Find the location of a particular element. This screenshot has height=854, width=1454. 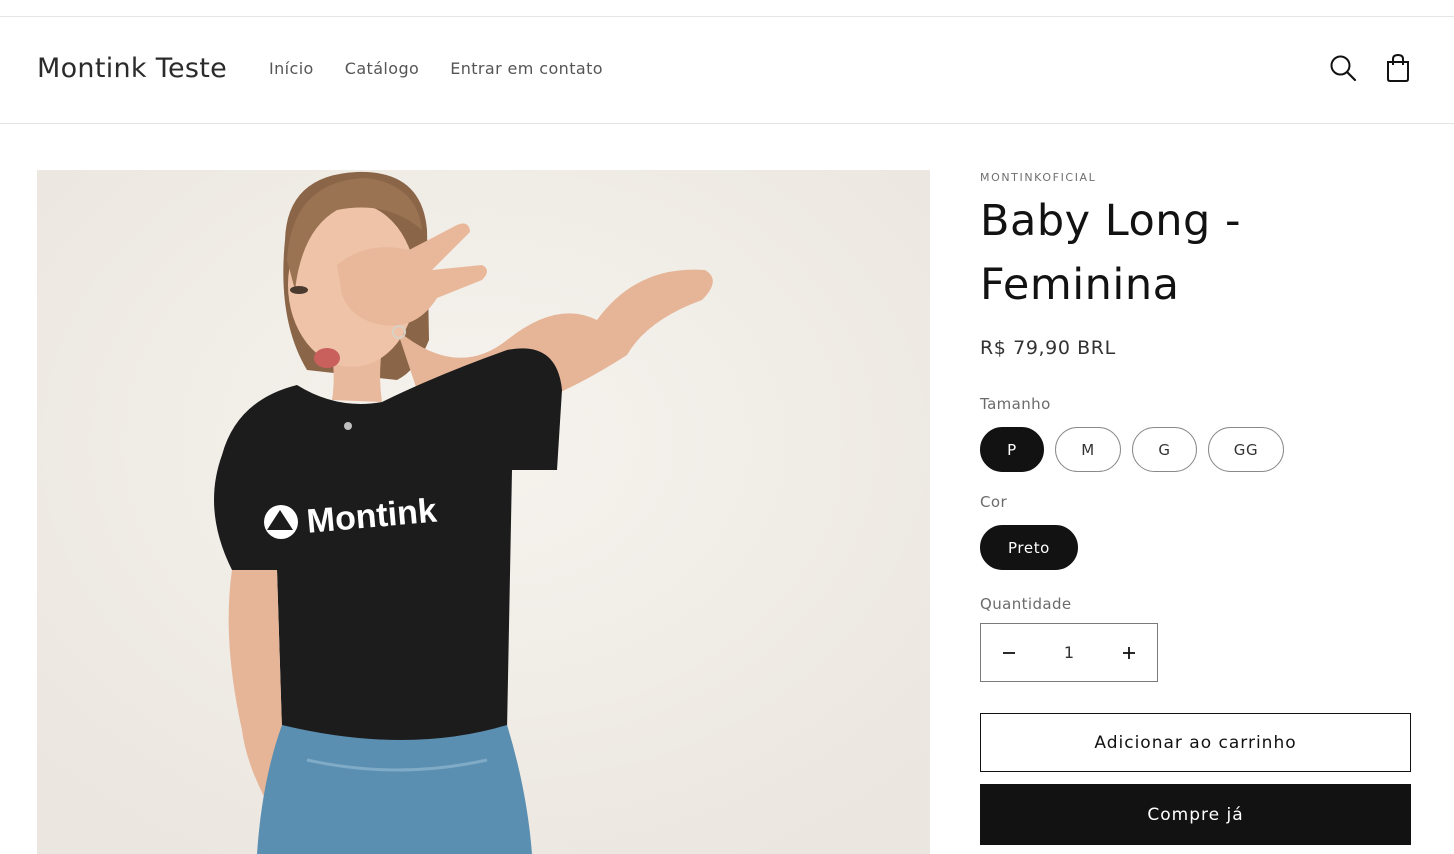

main-nav: Início Catálogo Entrar em contato is located at coordinates (451, 68).